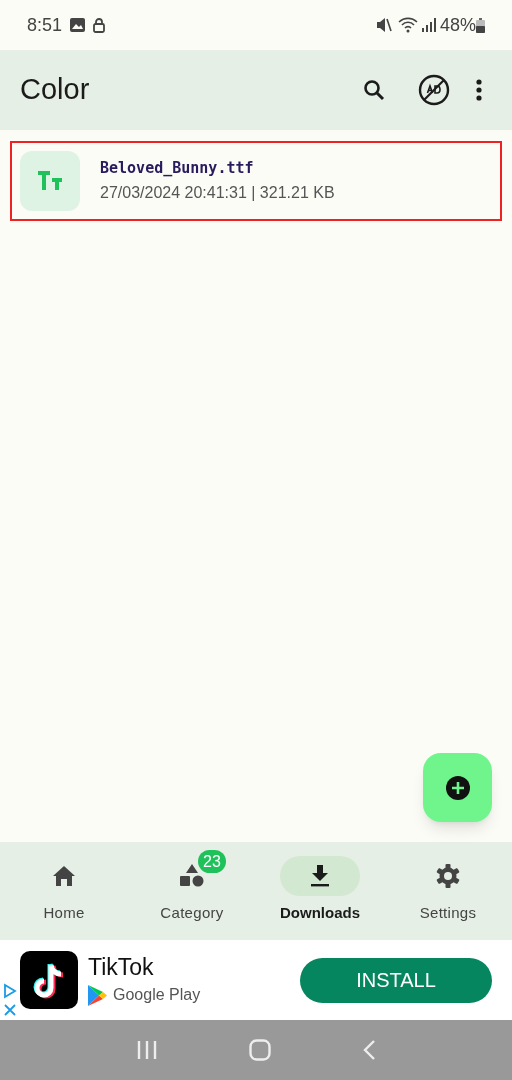 Image resolution: width=512 pixels, height=1080 pixels. I want to click on nav-tab: Downloads, so click(320, 891).